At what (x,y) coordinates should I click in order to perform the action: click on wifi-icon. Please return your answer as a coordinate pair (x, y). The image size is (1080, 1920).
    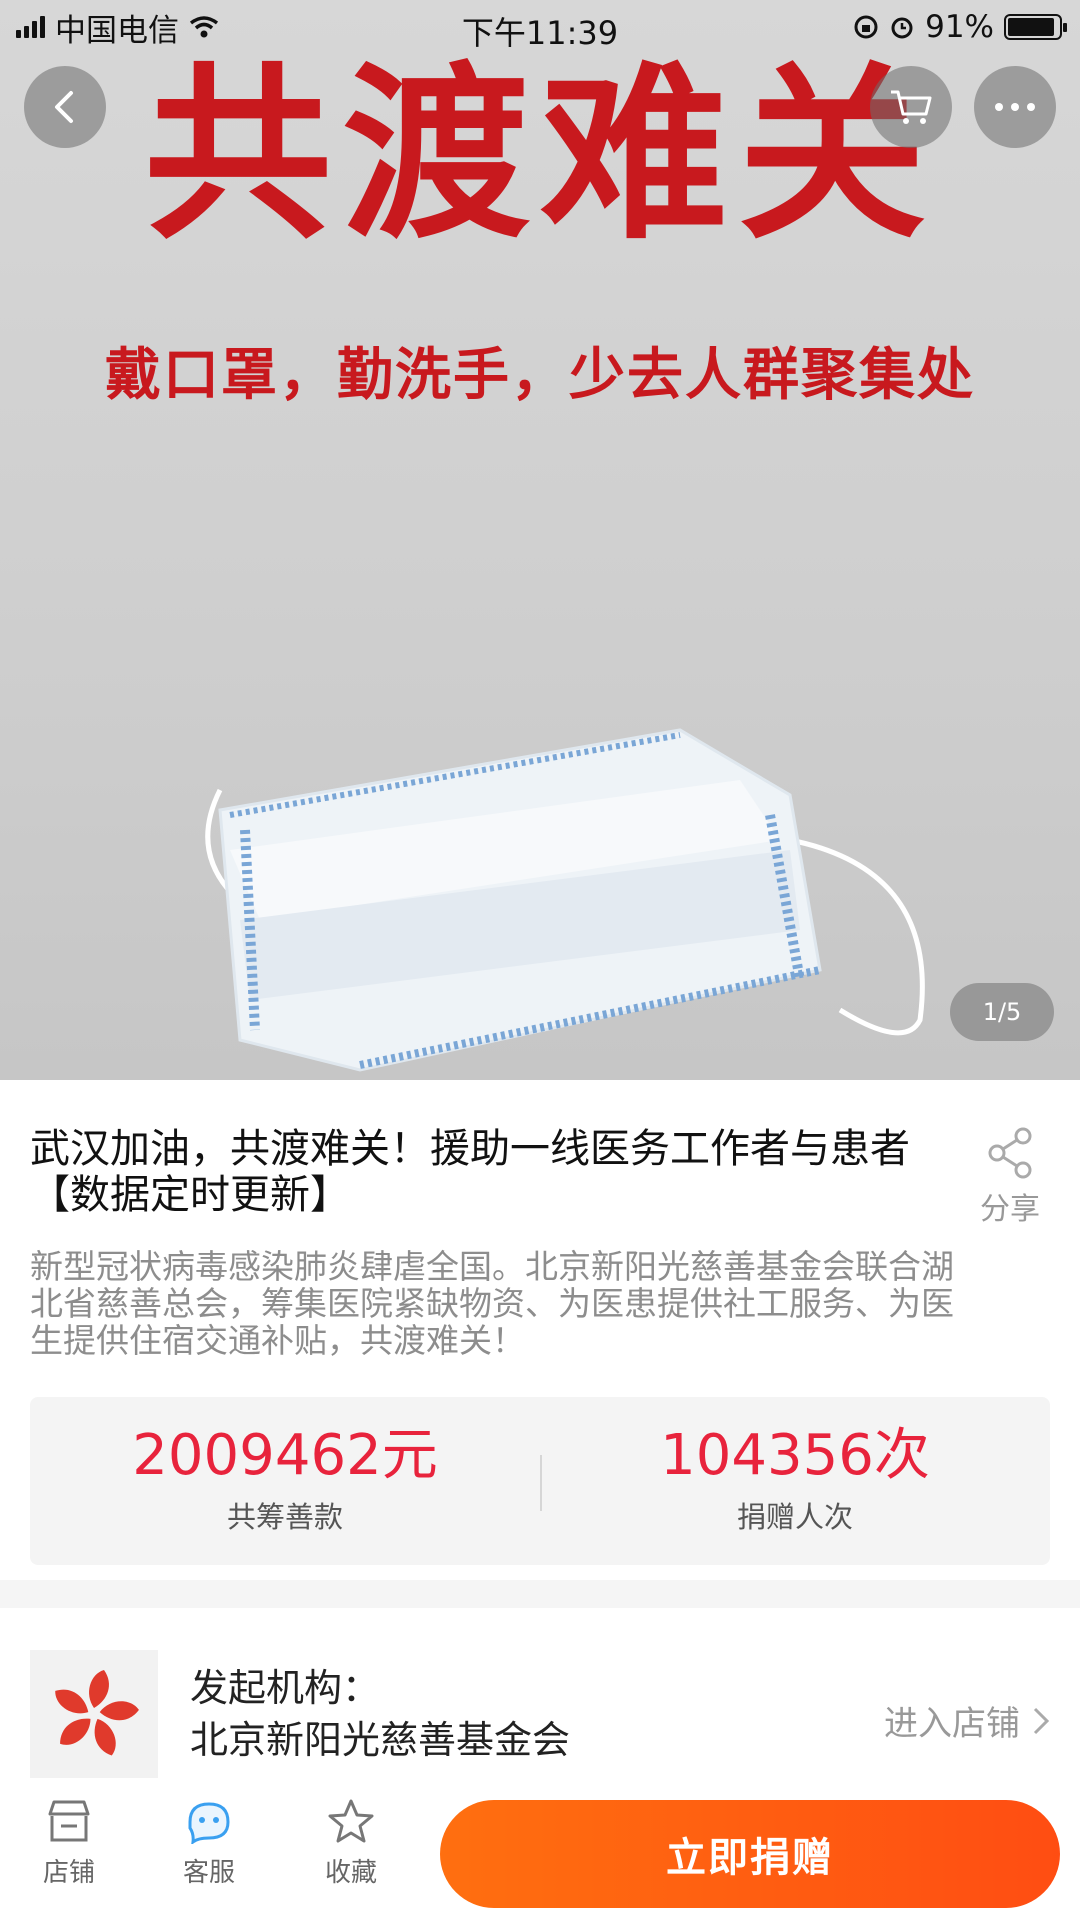
    Looking at the image, I should click on (204, 27).